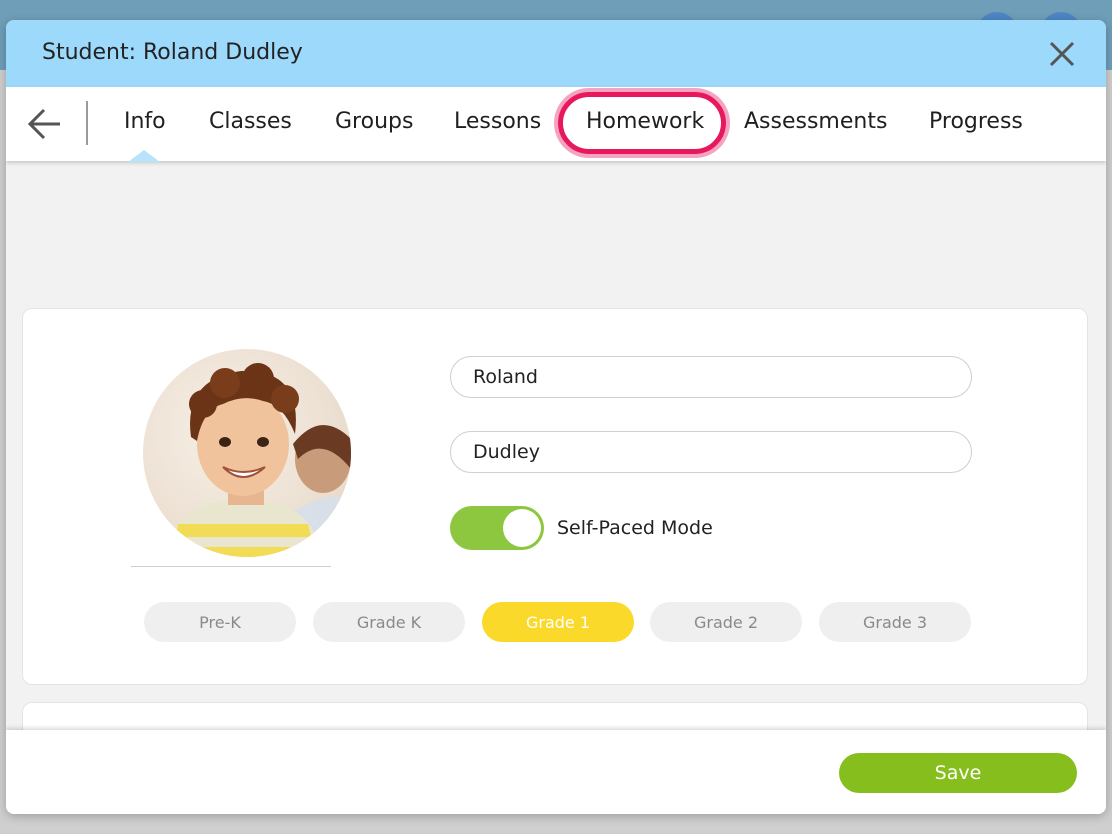 The image size is (1112, 834). I want to click on background-app-bar, so click(556, 10).